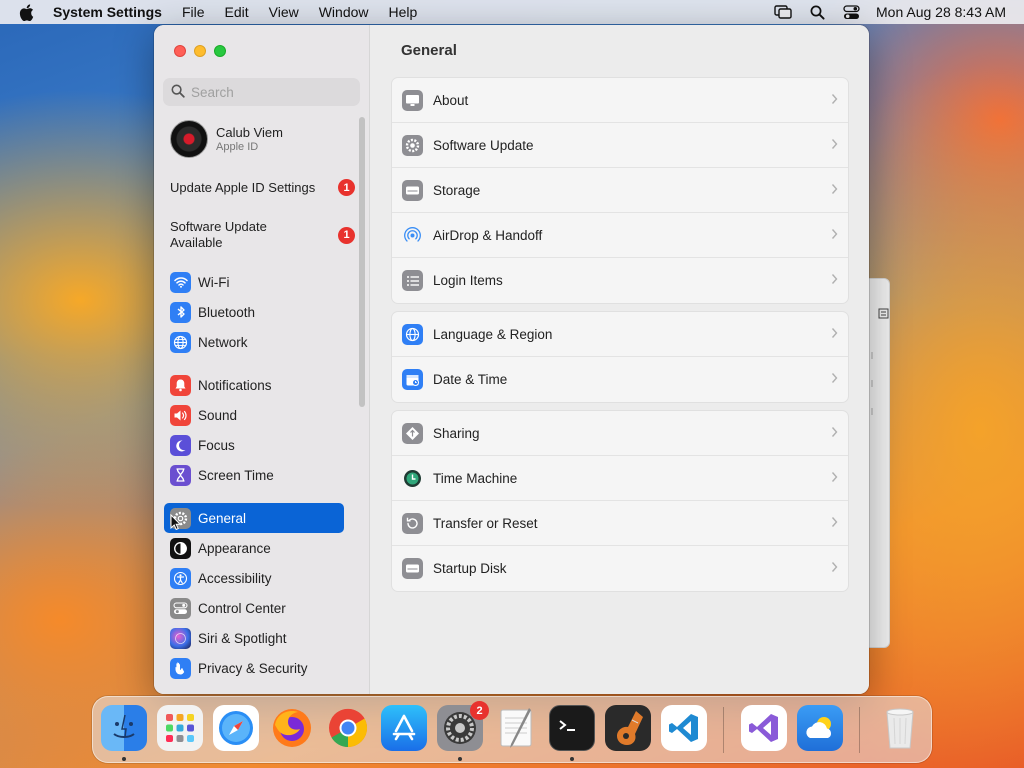 The width and height of the screenshot is (1024, 768). I want to click on app-name-menu: System Settings, so click(107, 12).